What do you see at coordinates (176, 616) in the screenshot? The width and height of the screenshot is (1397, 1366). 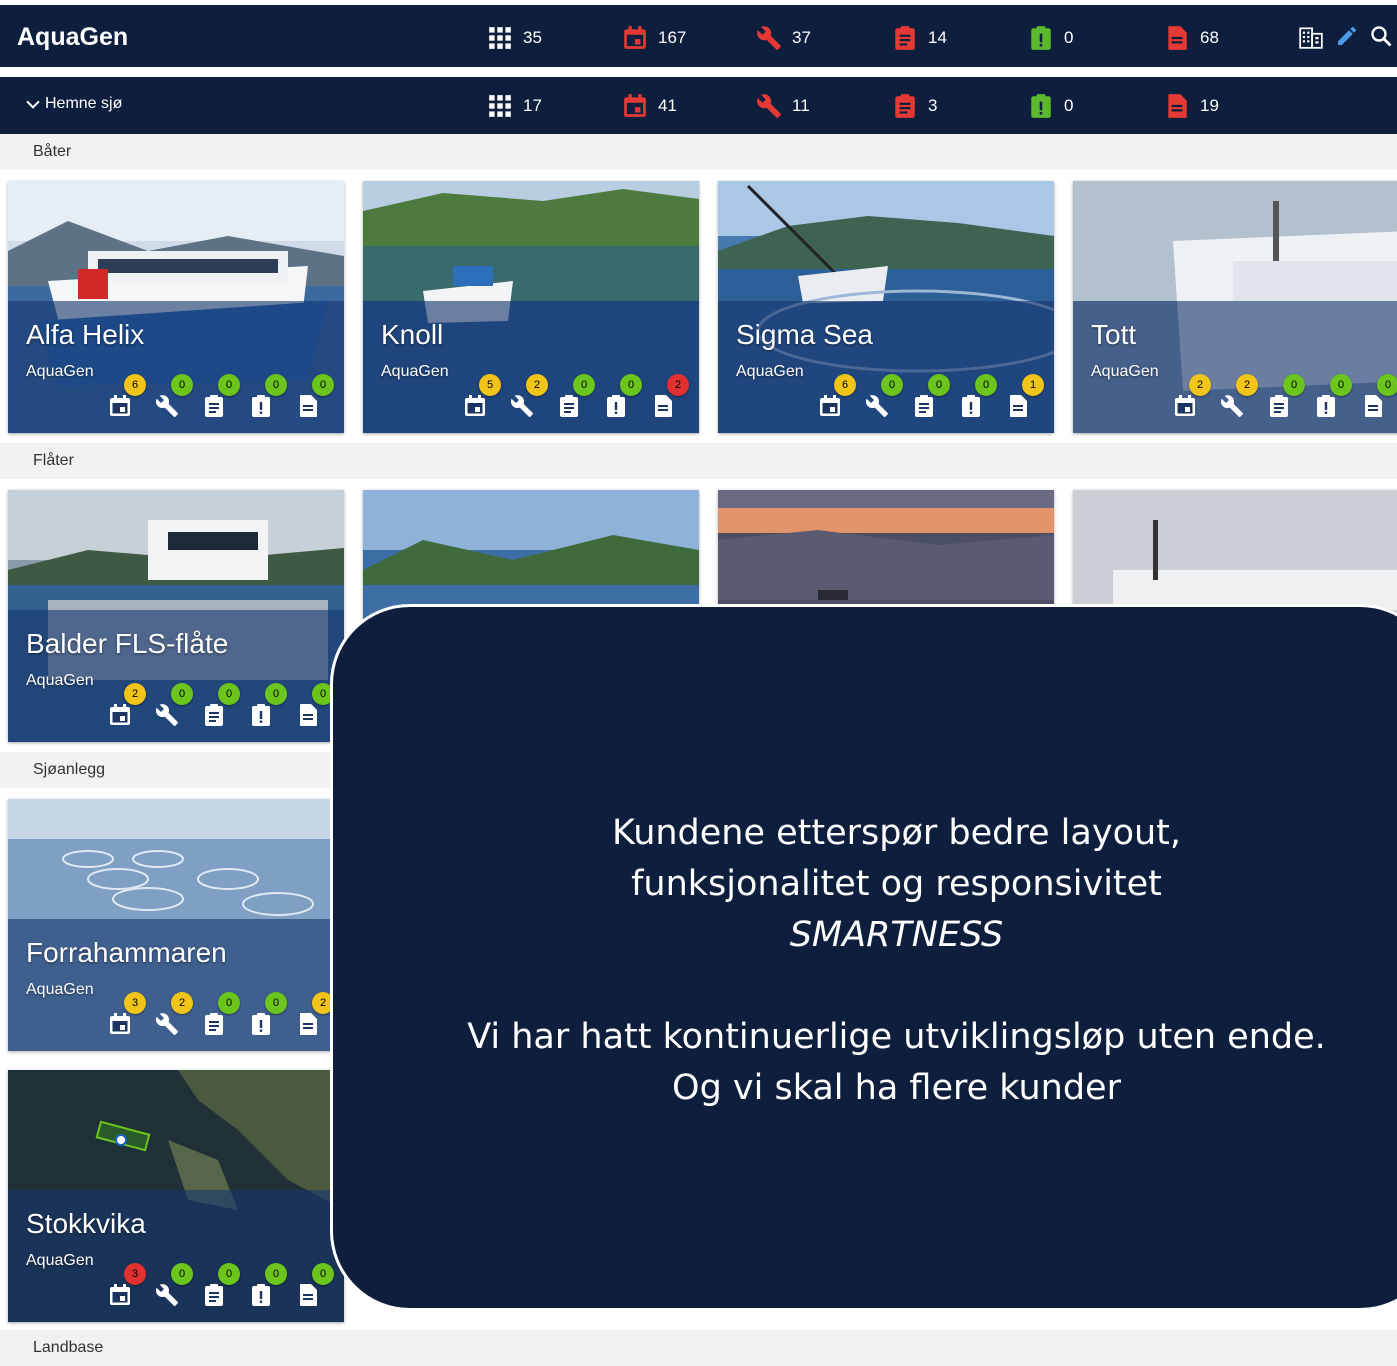 I see `card-balder-fls-flate: Balder FLS-flåte AquaGen 20000` at bounding box center [176, 616].